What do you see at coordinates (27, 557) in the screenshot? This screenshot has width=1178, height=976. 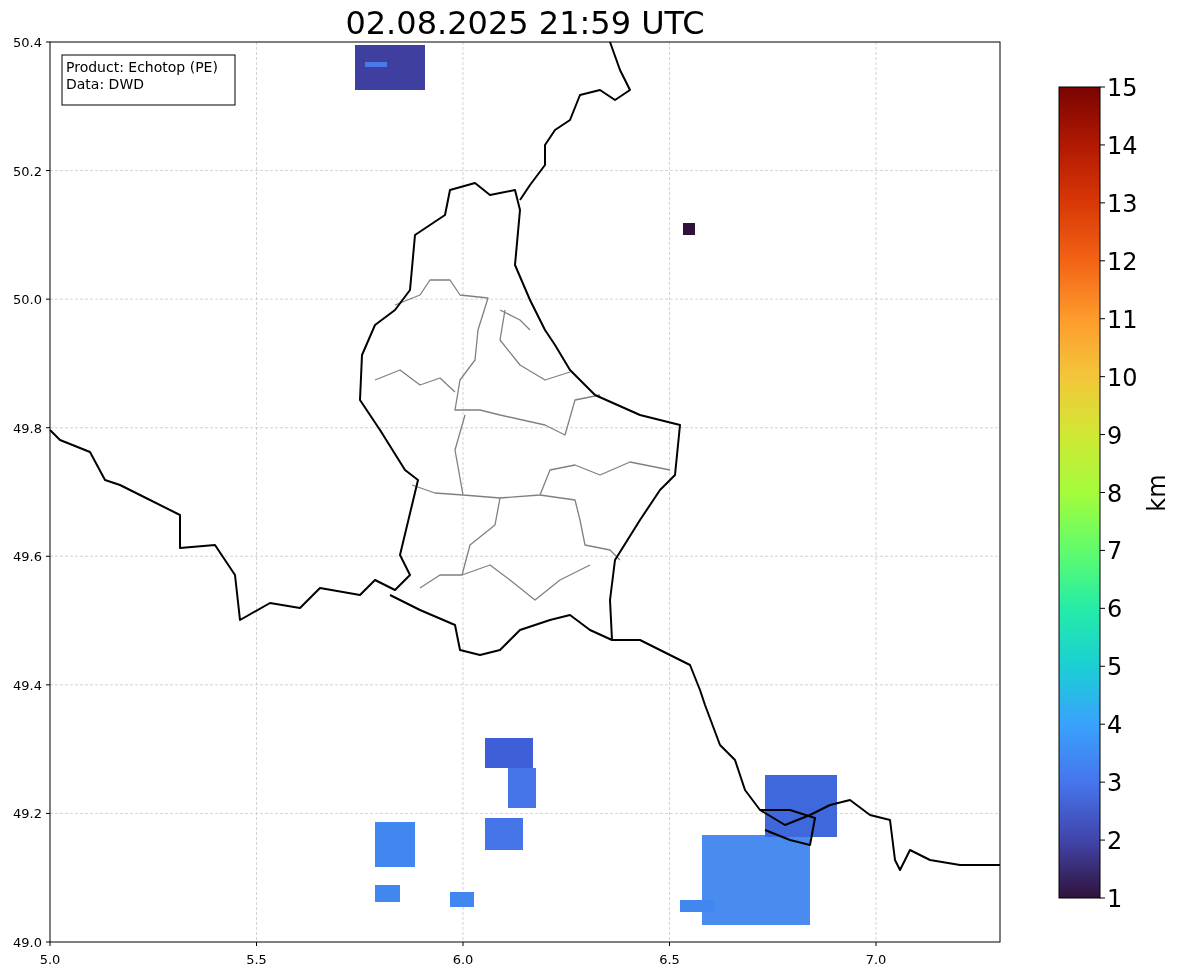 I see `y-tick-label: 49.6` at bounding box center [27, 557].